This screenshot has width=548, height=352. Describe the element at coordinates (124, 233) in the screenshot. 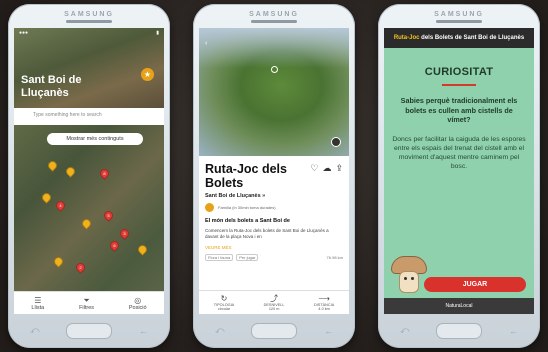

I see `map-pin-numbered: 3` at that location.